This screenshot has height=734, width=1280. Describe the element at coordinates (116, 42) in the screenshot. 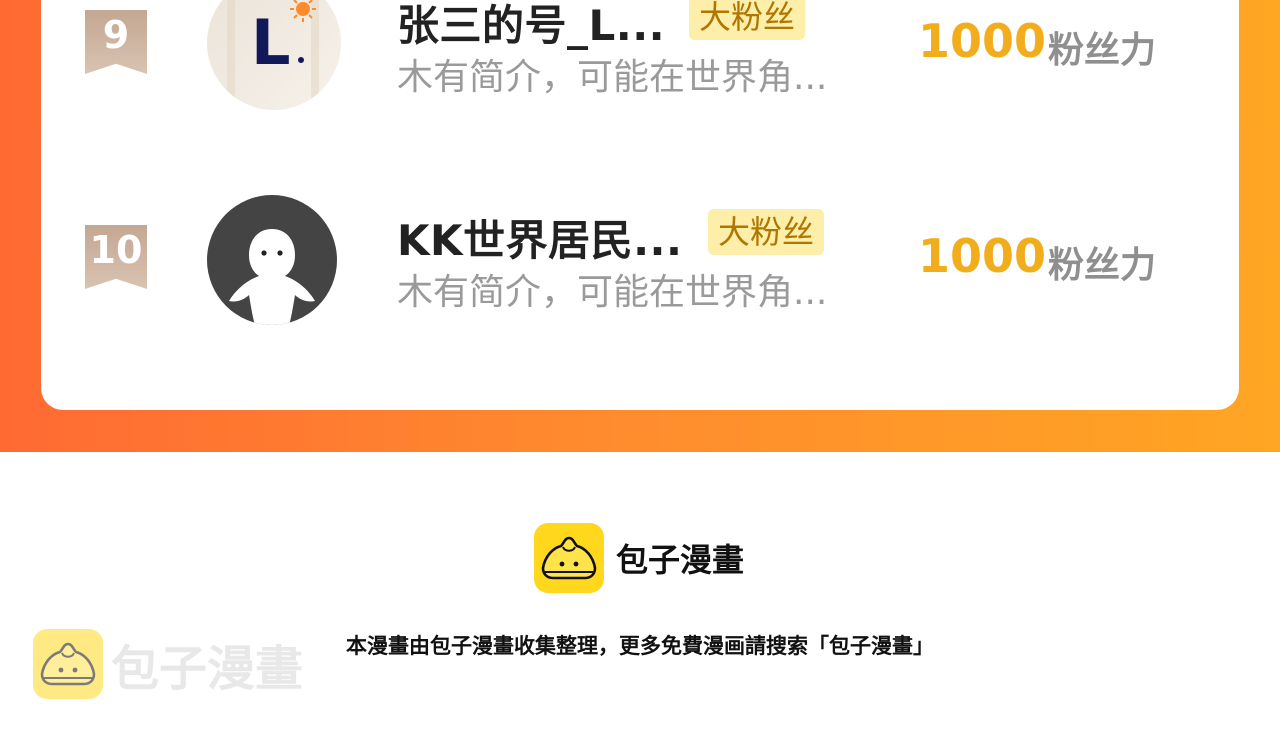

I see `rank-ribbon: 9` at that location.